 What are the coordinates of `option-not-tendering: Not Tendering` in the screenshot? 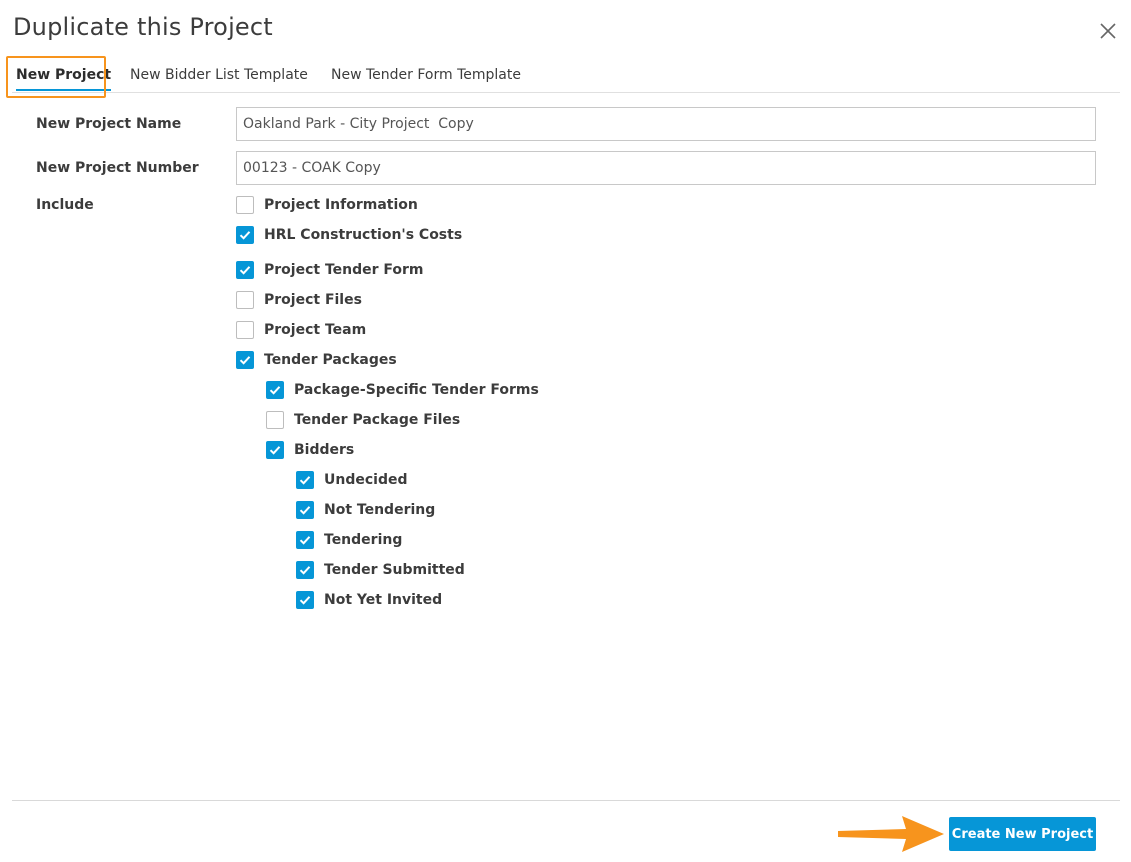 It's located at (365, 510).